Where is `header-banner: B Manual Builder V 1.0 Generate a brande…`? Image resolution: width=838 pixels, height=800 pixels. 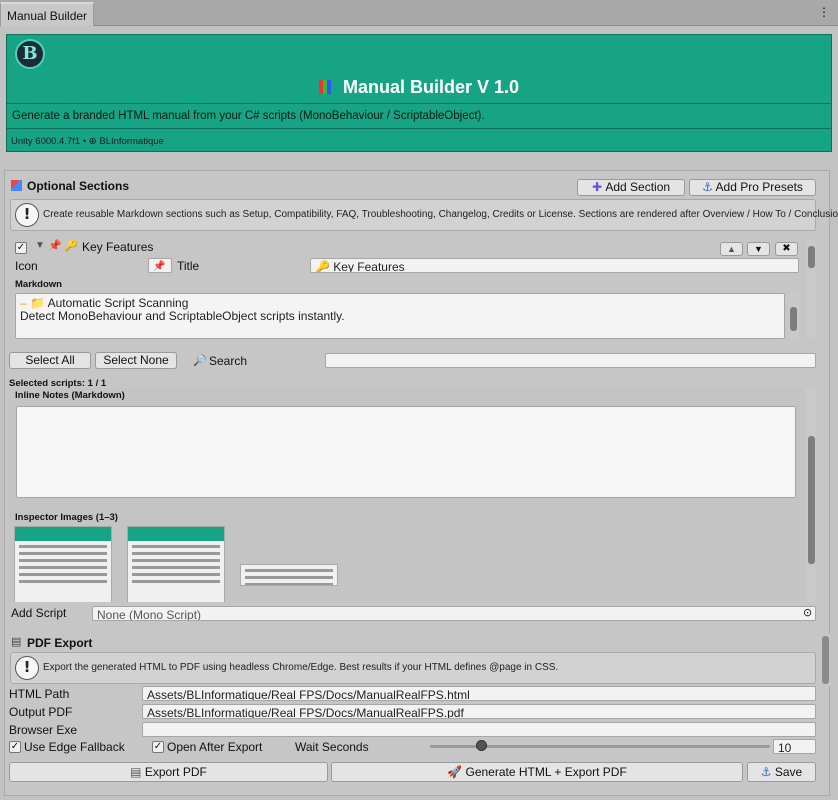 header-banner: B Manual Builder V 1.0 Generate a brande… is located at coordinates (419, 93).